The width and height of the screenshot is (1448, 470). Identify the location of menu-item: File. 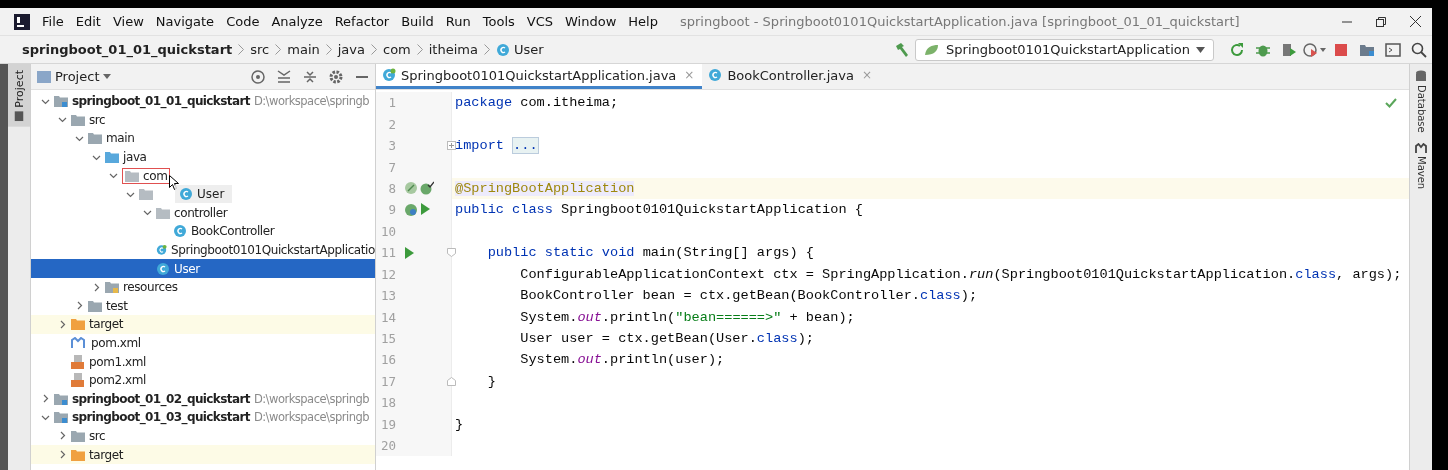
(53, 21).